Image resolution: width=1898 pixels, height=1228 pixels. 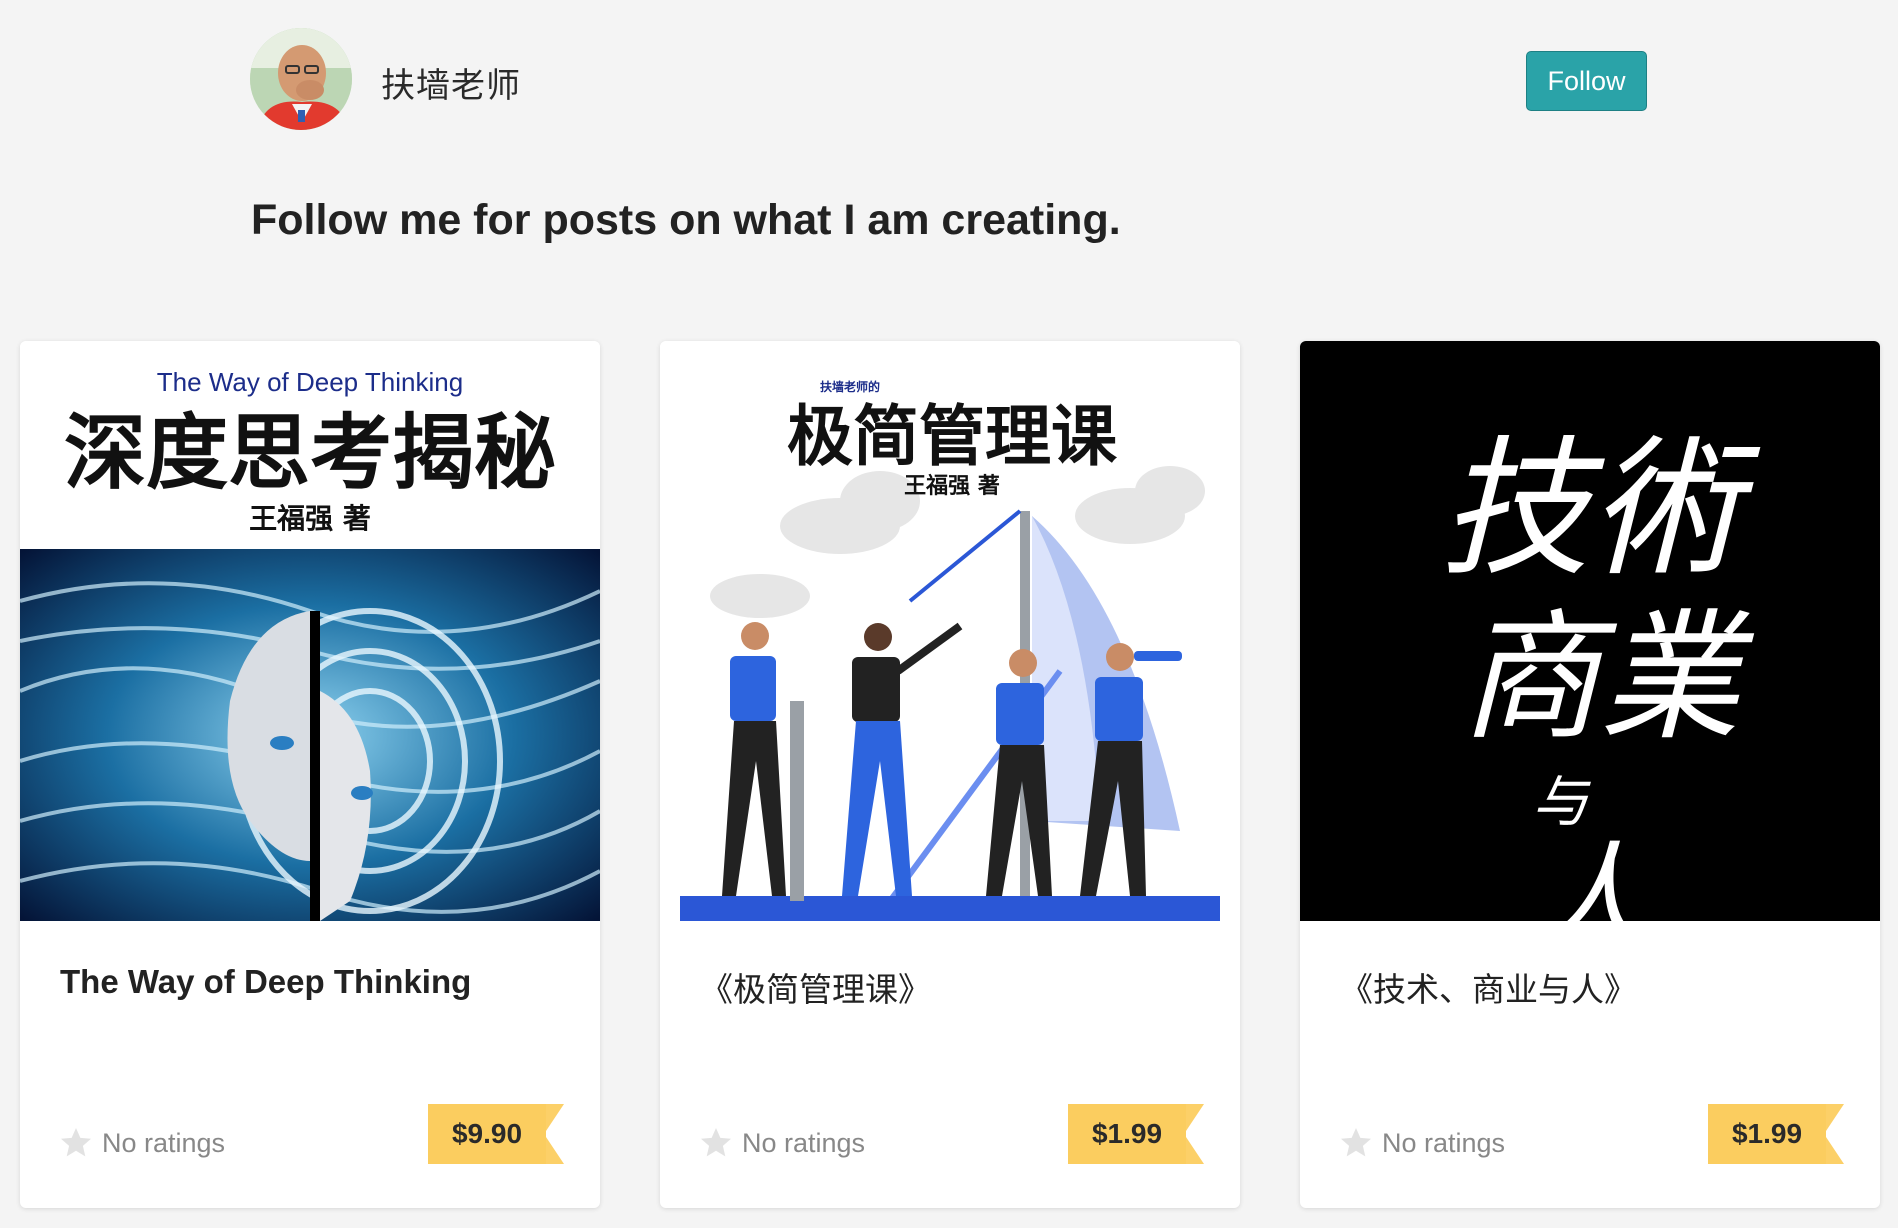 What do you see at coordinates (487, 1133) in the screenshot?
I see `price-label: $9.90` at bounding box center [487, 1133].